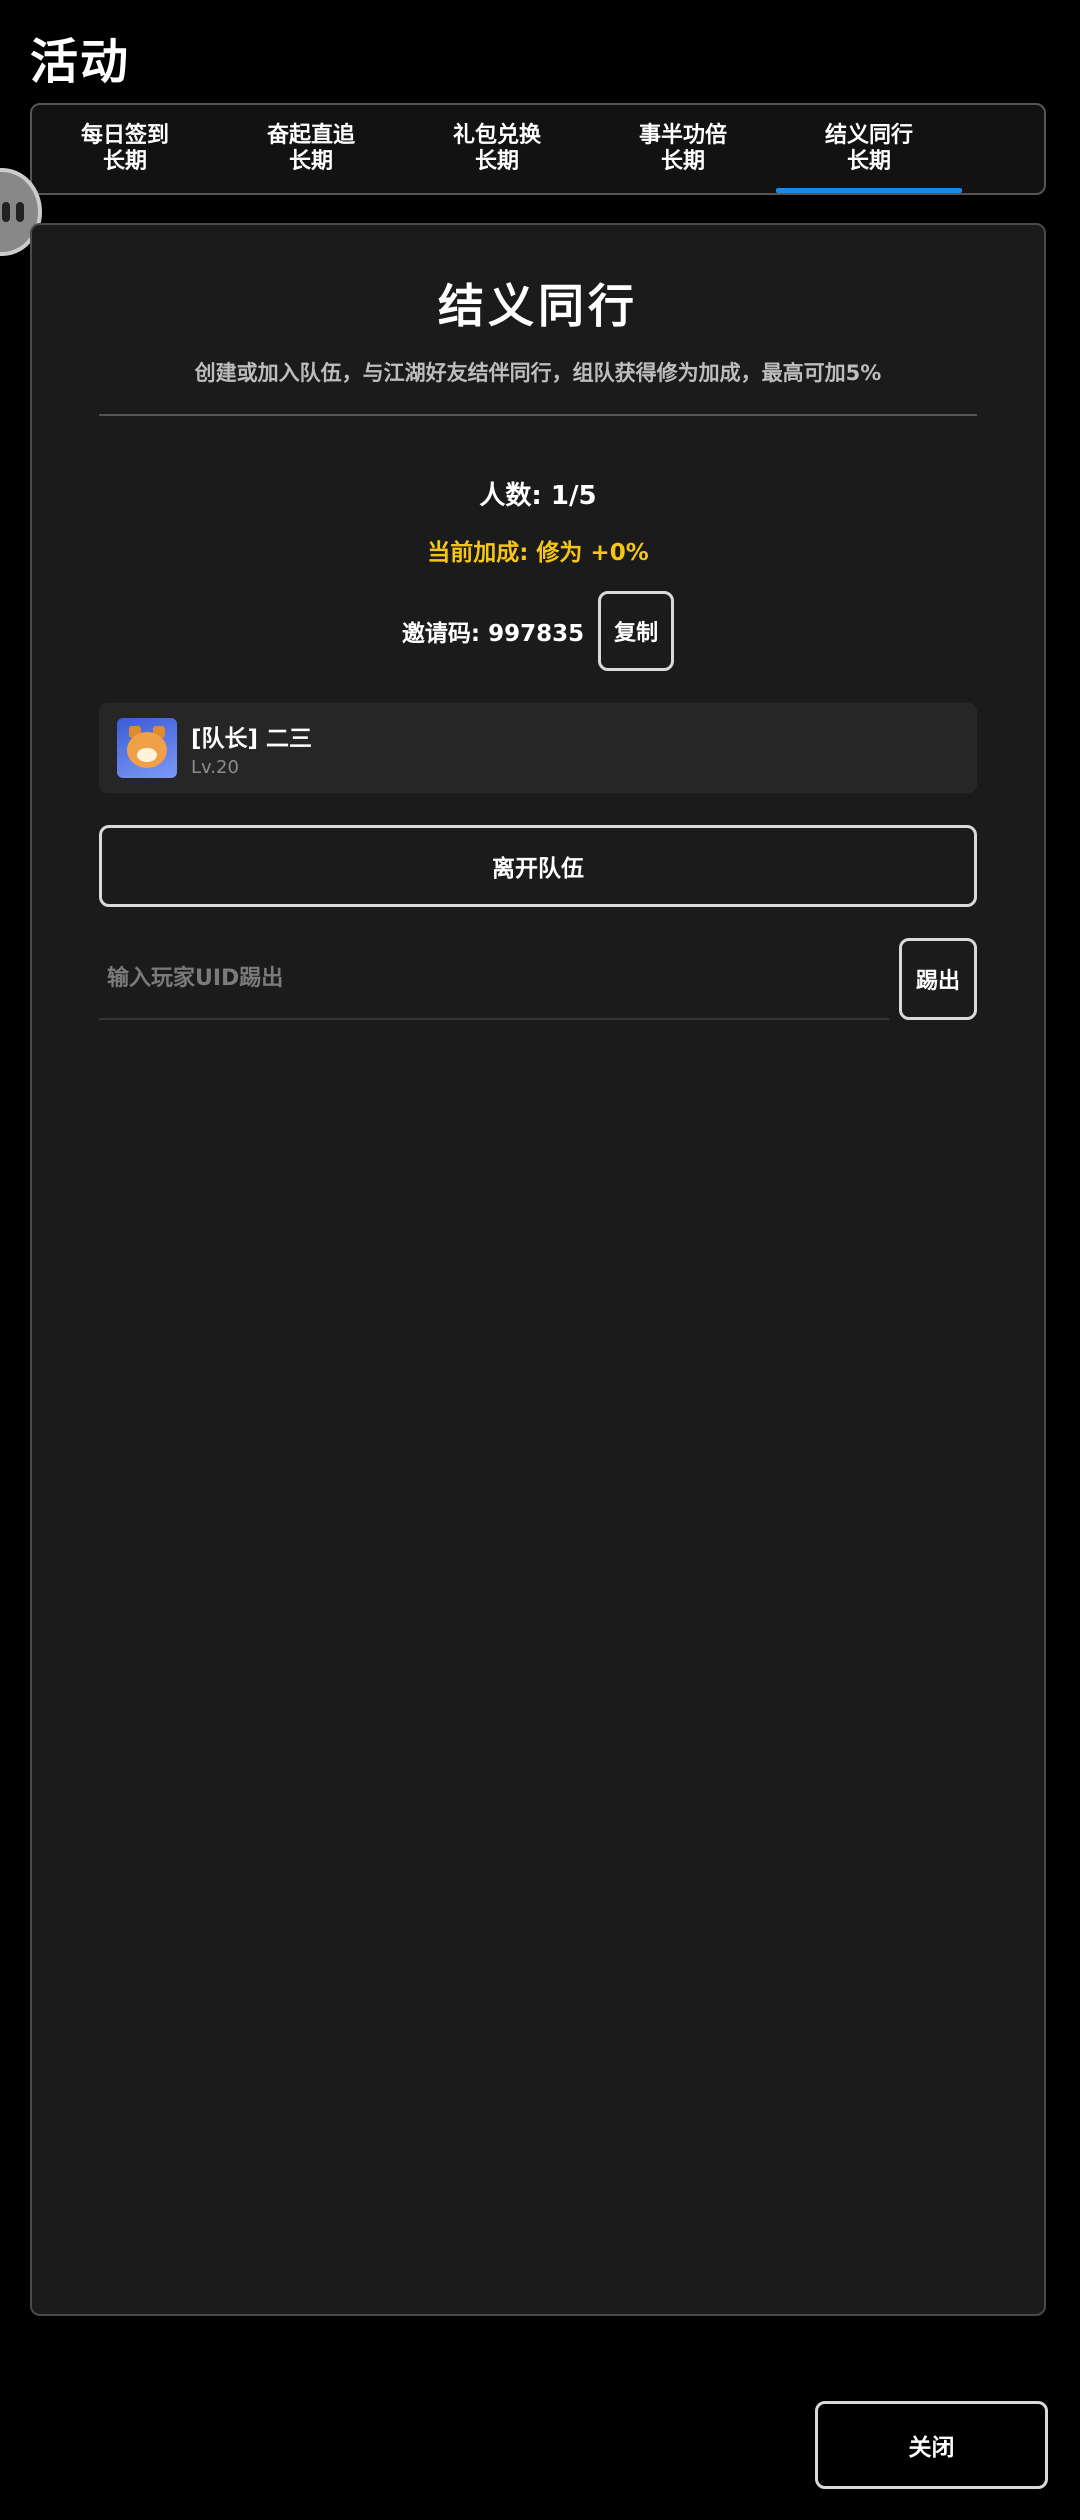  What do you see at coordinates (496, 135) in the screenshot?
I see `tab-label: 礼包兑换` at bounding box center [496, 135].